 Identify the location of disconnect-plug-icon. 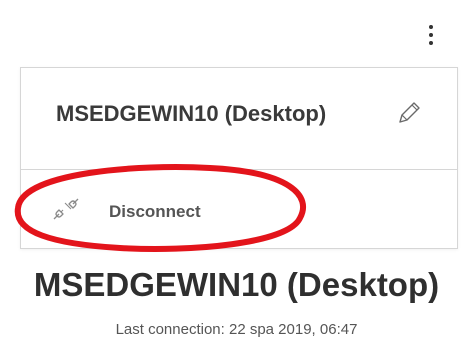
(66, 209).